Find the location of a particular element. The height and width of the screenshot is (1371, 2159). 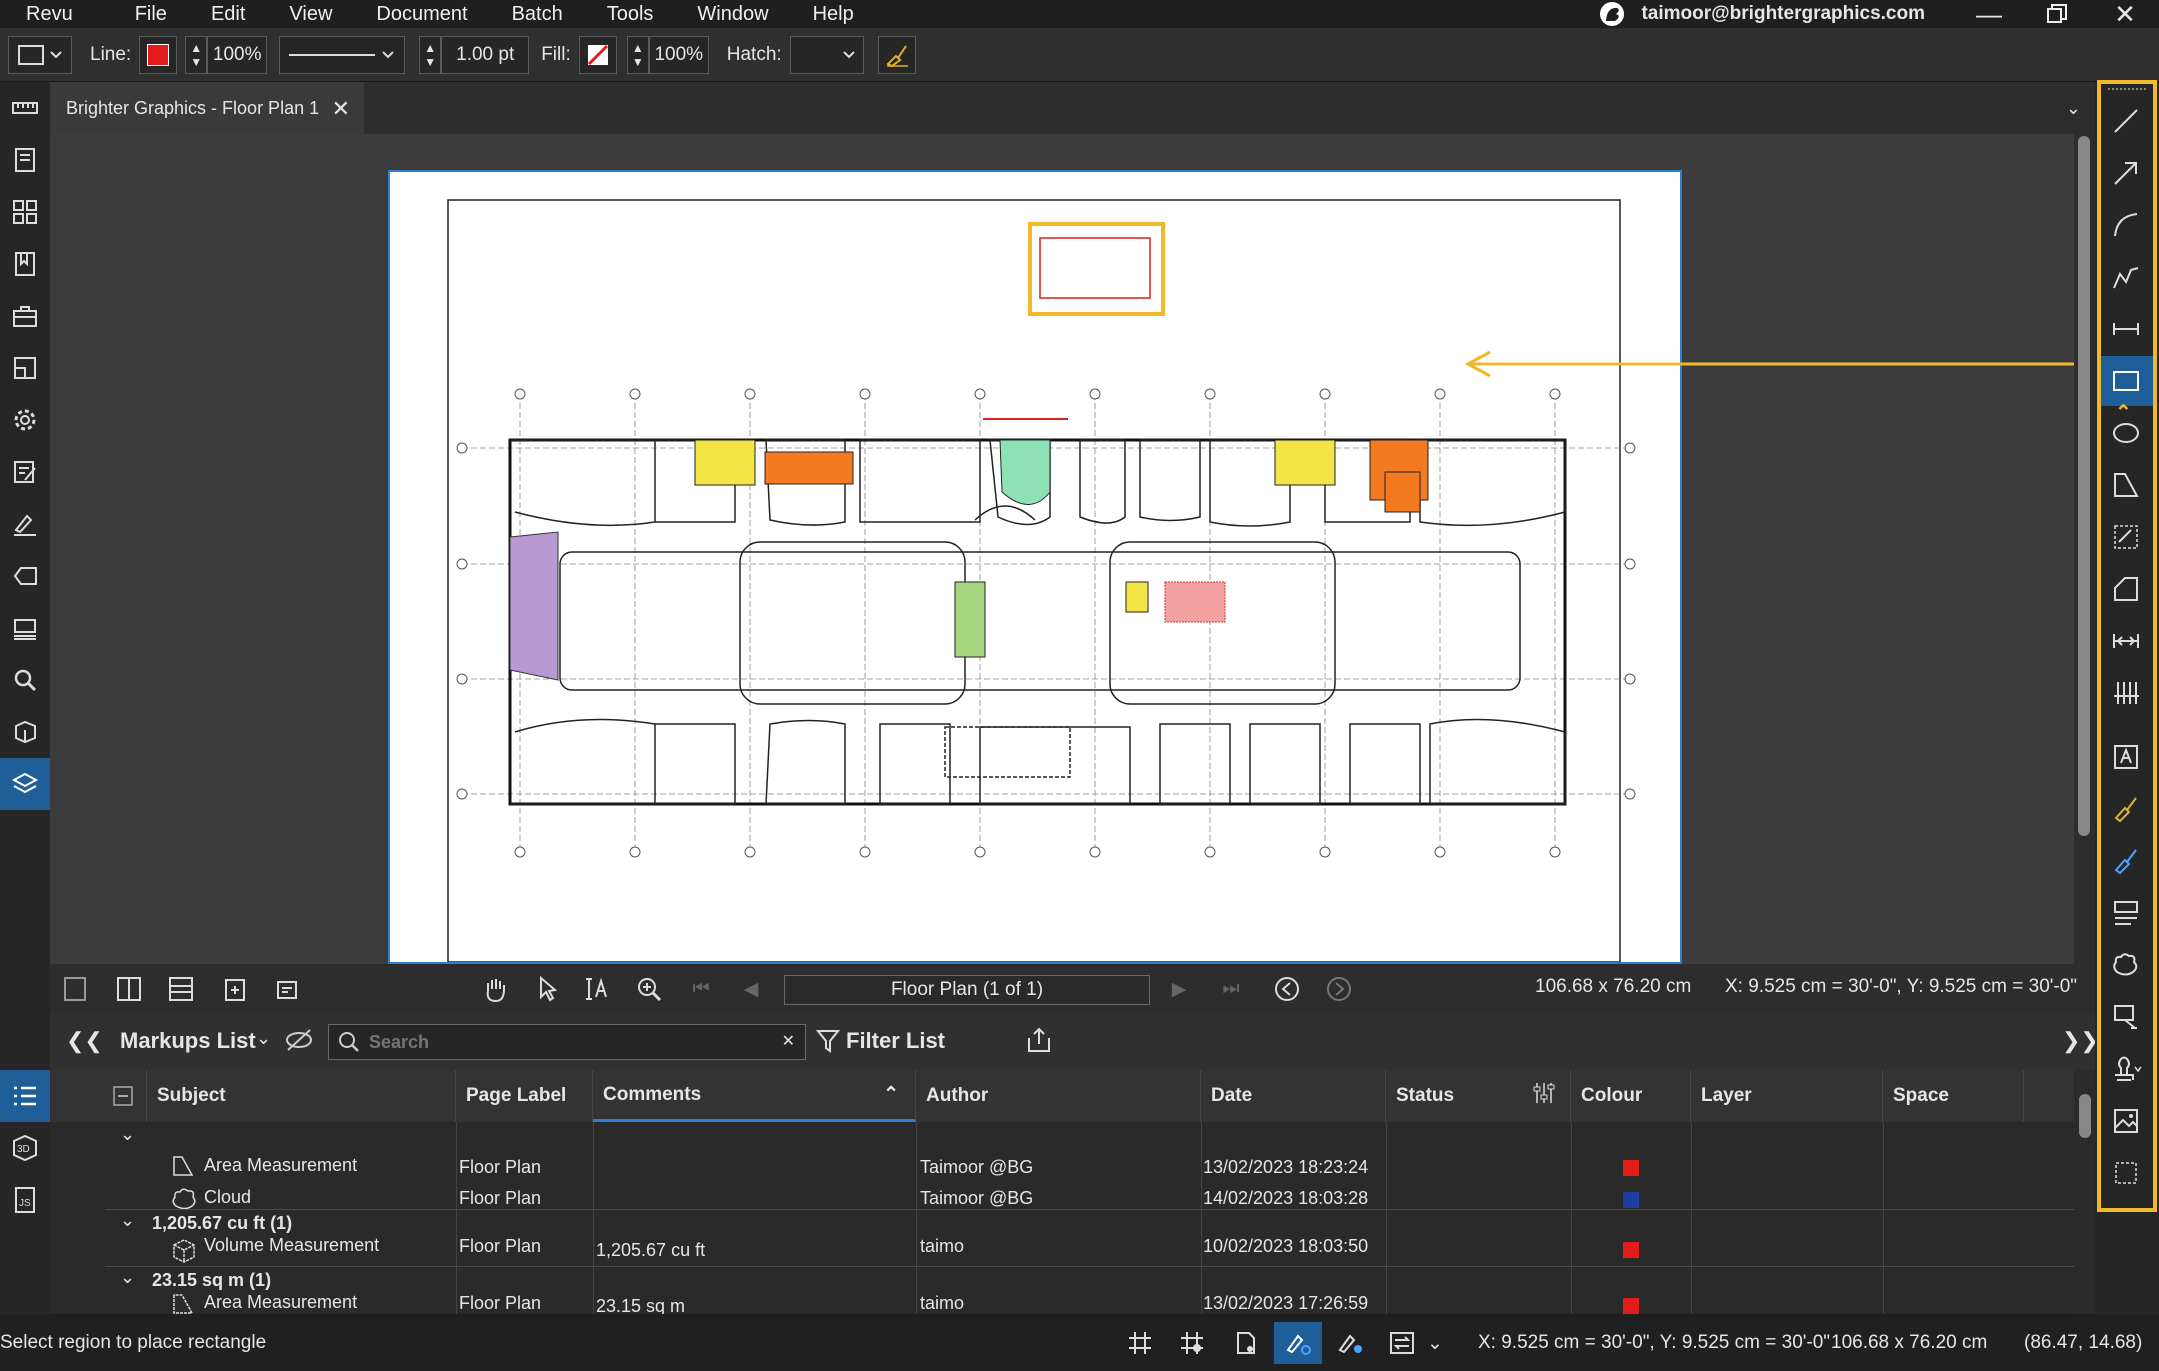

line-color-picker is located at coordinates (158, 54).